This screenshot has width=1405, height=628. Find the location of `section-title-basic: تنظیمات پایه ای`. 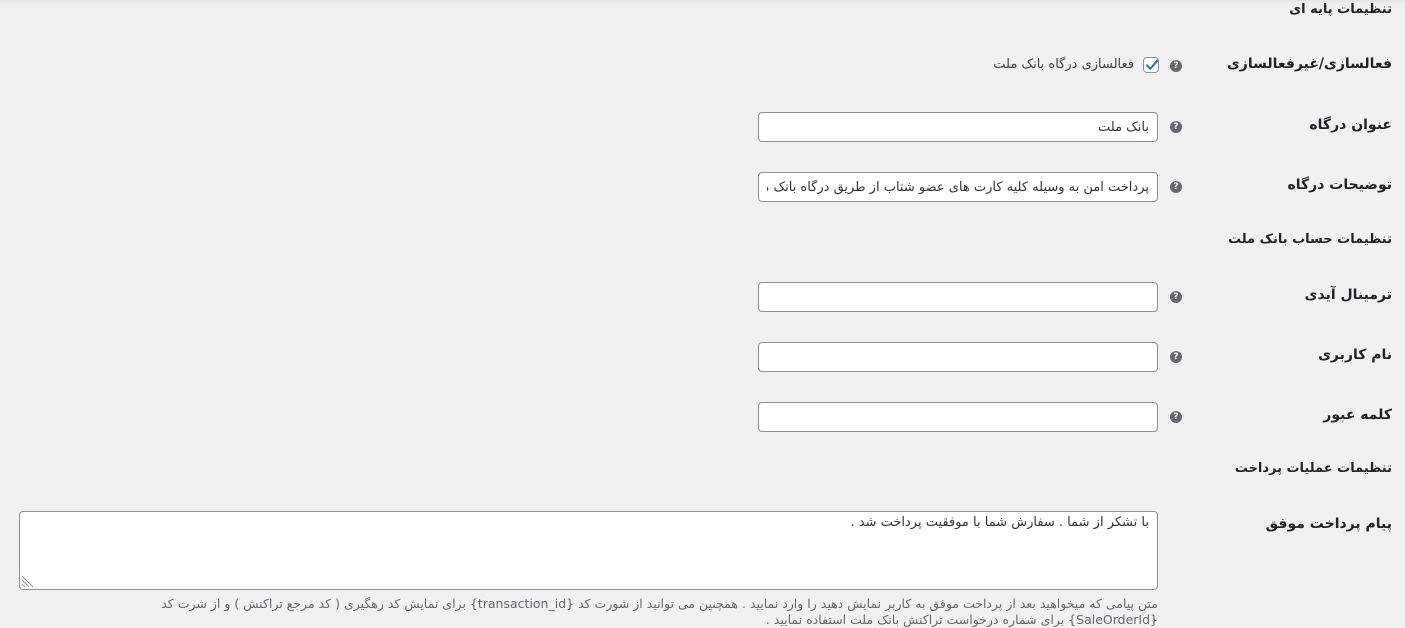

section-title-basic: تنظیمات پایه ای is located at coordinates (1340, 9).